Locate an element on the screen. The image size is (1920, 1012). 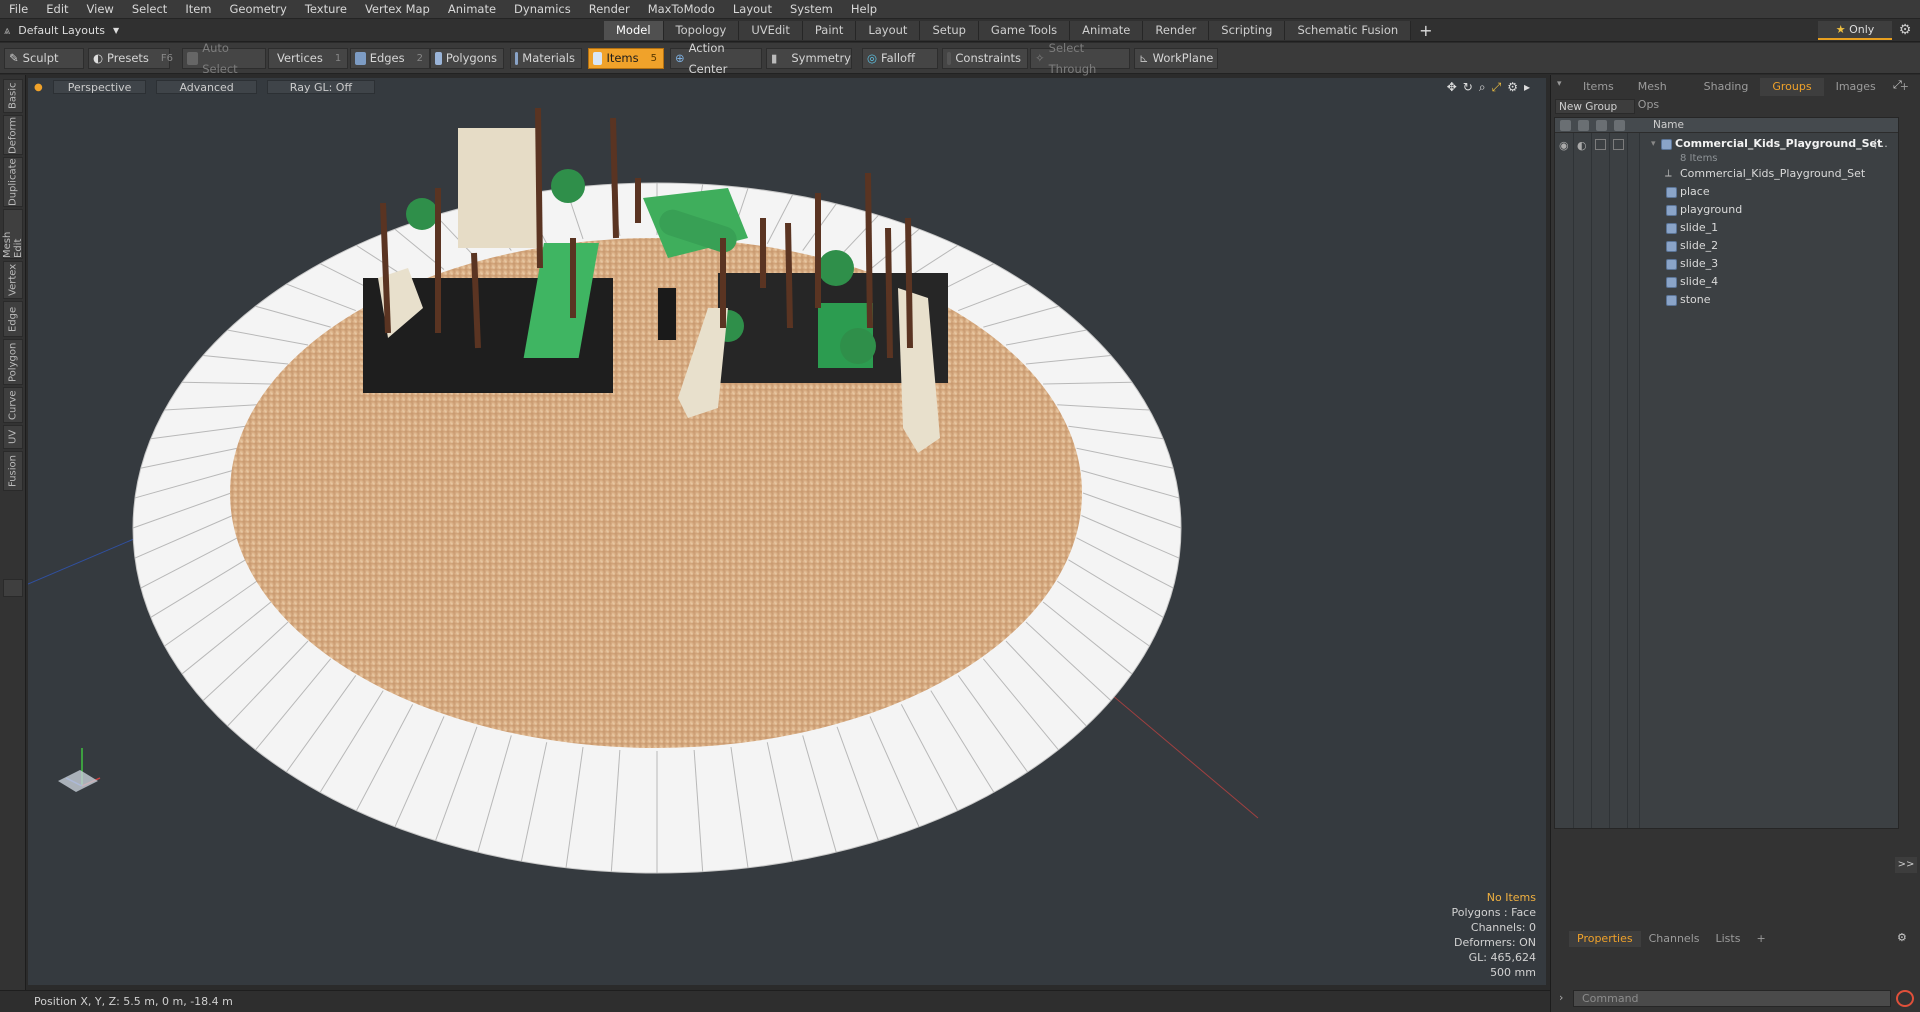
menu-layout: Layout is located at coordinates (752, 9).